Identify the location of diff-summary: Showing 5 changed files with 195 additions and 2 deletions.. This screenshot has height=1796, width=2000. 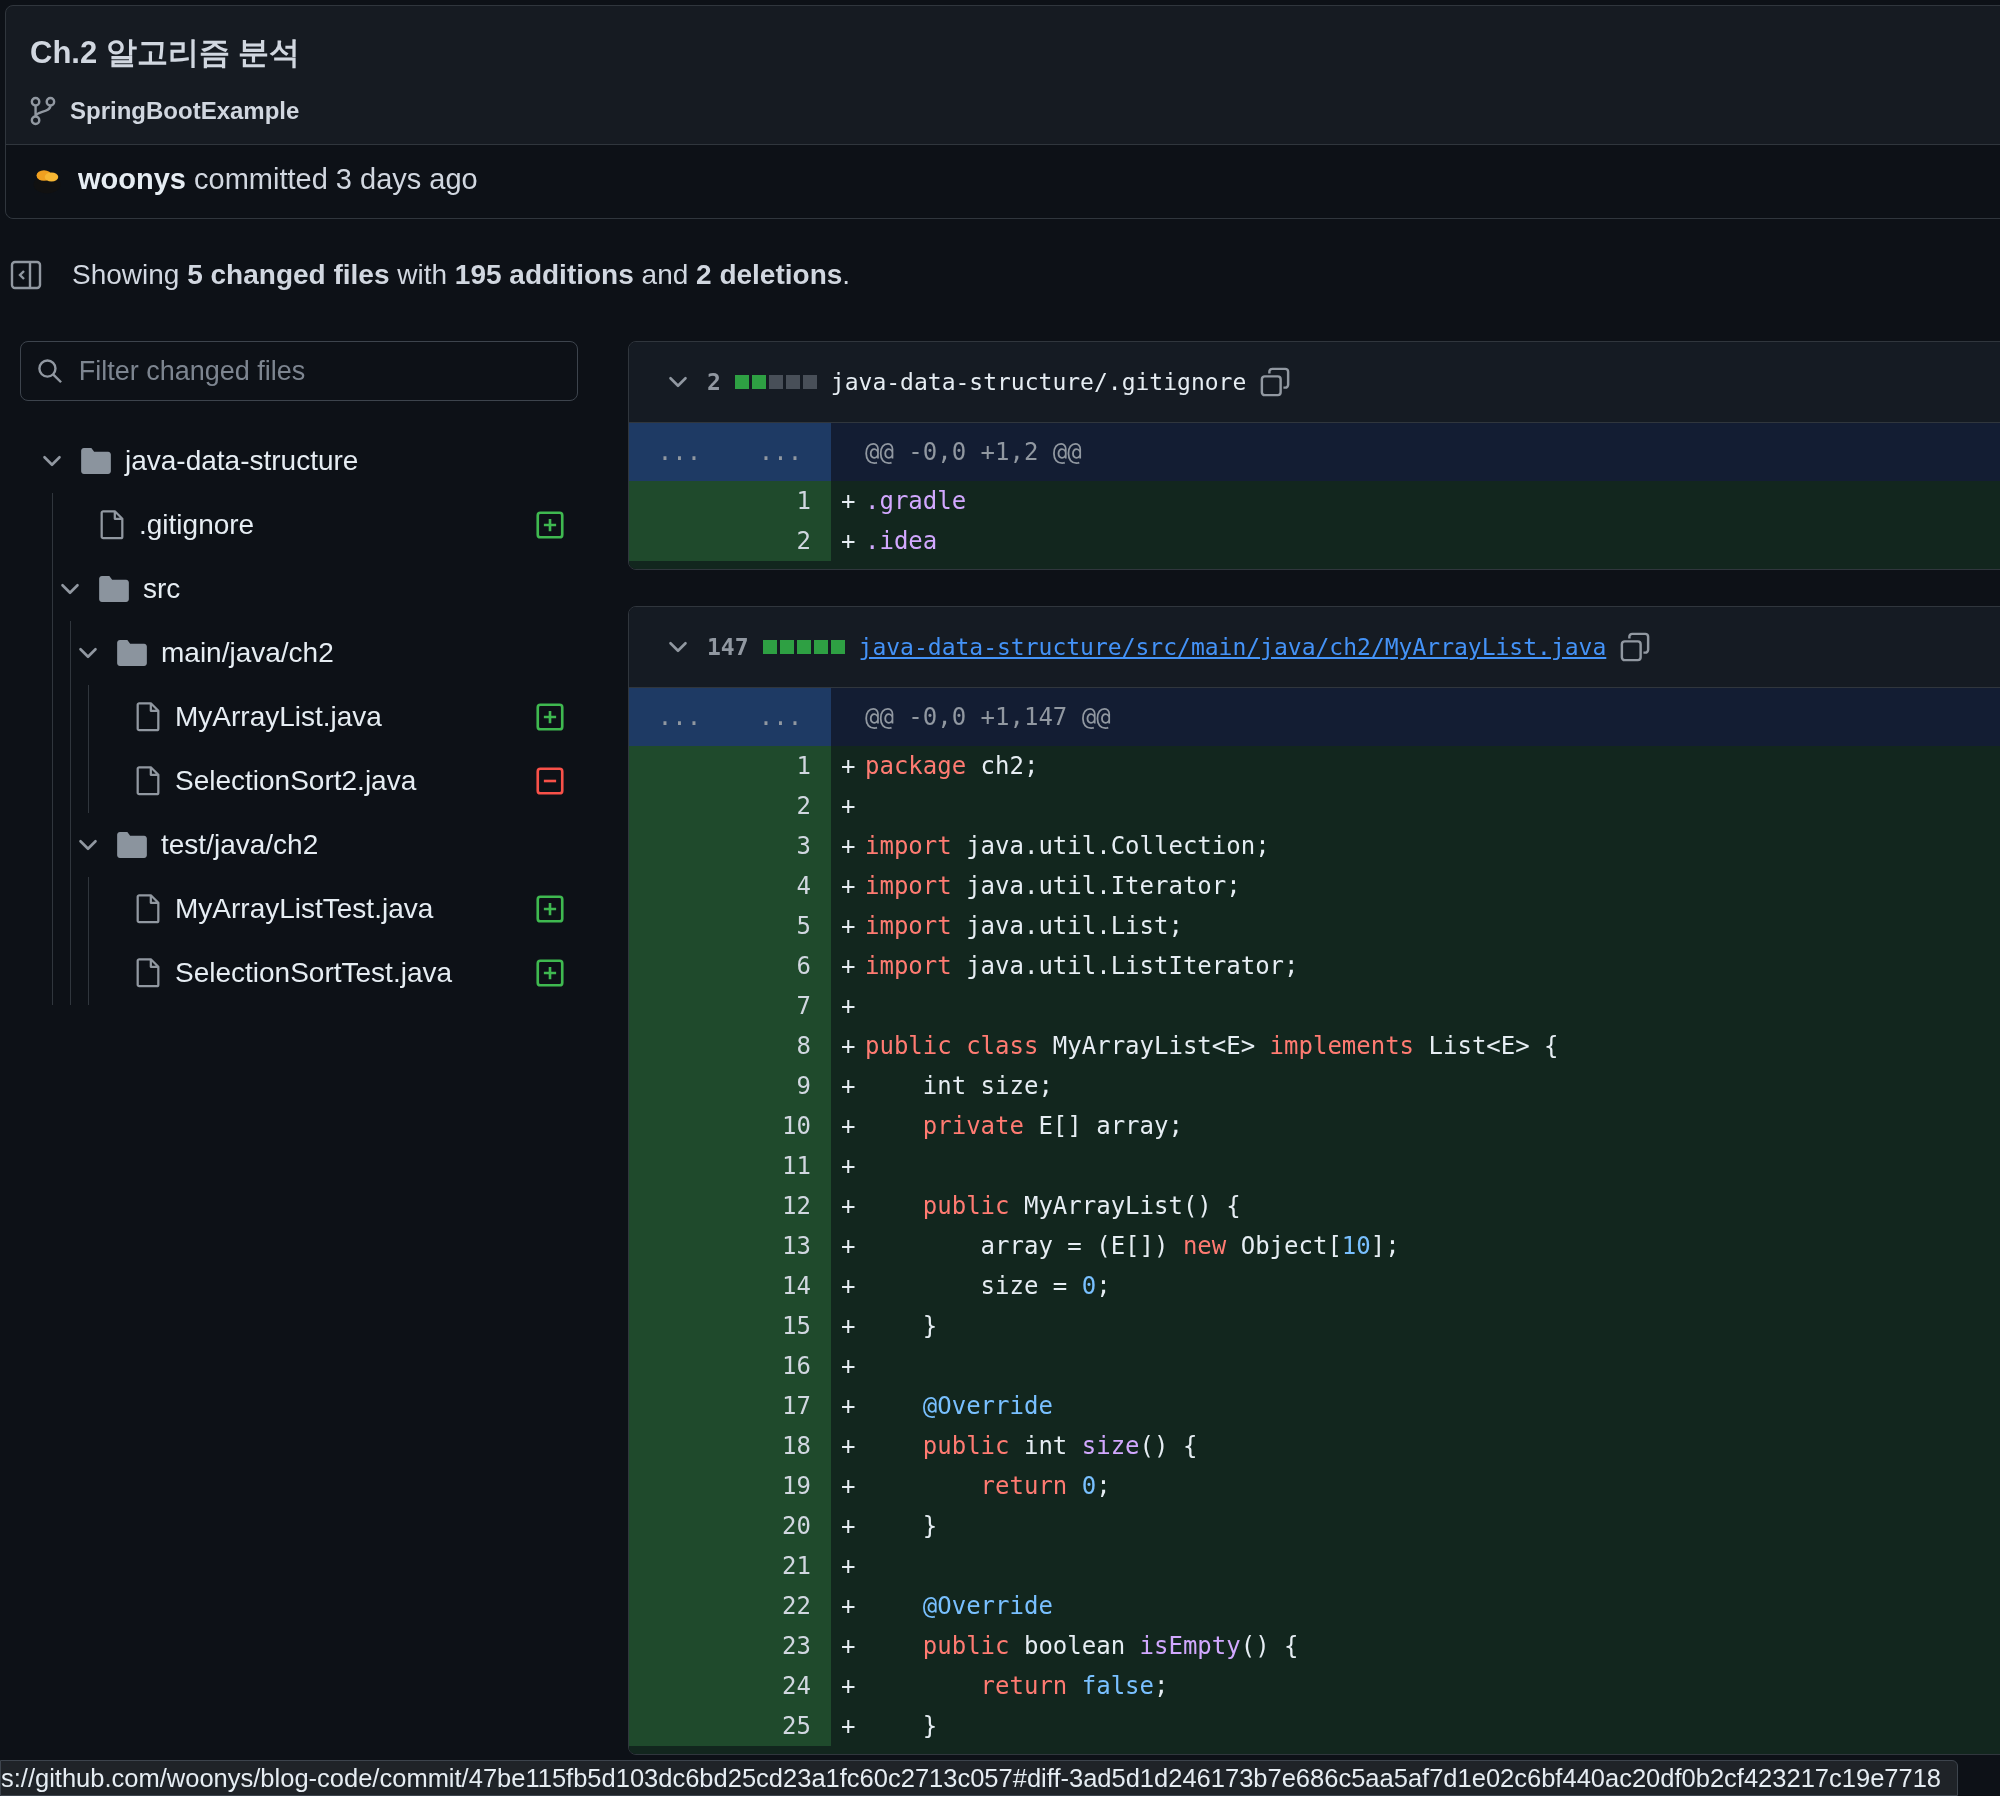
(461, 275).